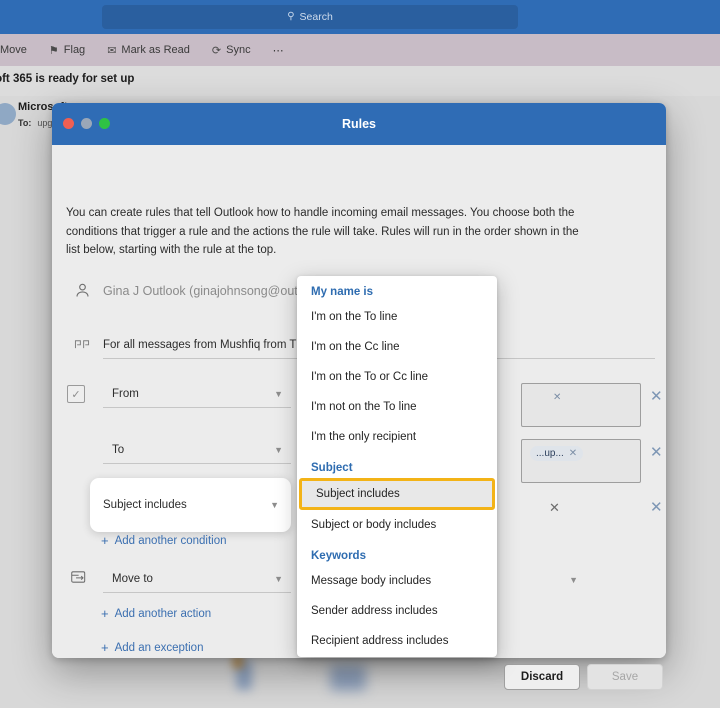 Image resolution: width=720 pixels, height=708 pixels. Describe the element at coordinates (170, 540) in the screenshot. I see `add-another-condition-label: Add another condition` at that location.